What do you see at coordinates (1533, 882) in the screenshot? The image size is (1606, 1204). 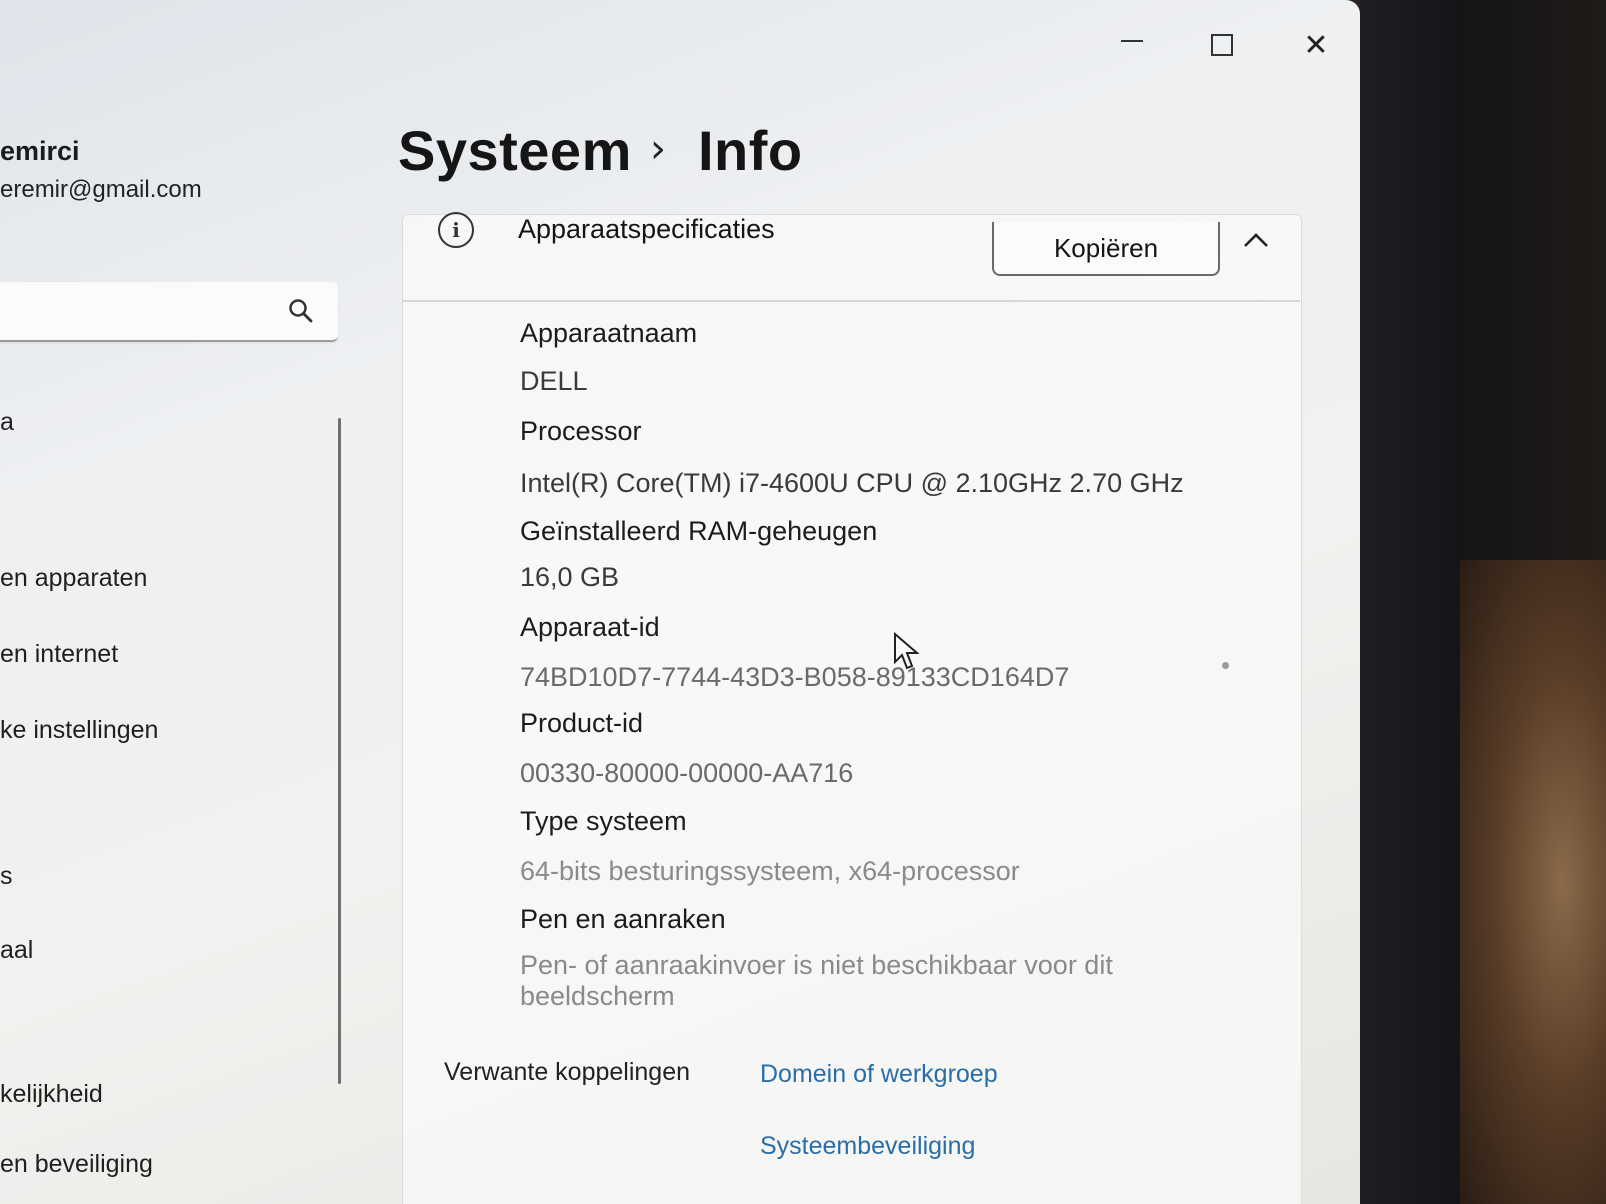 I see `background-lamp` at bounding box center [1533, 882].